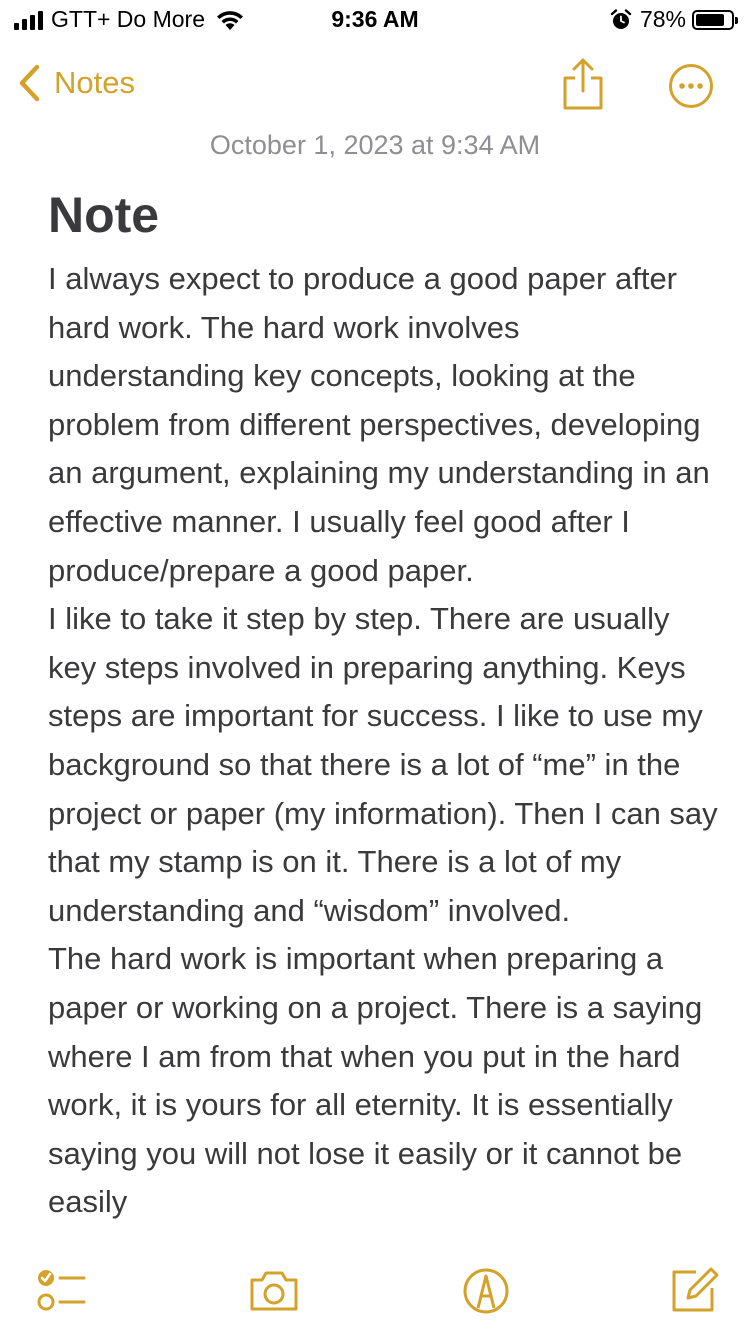 Image resolution: width=750 pixels, height=1334 pixels. What do you see at coordinates (103, 215) in the screenshot?
I see `note-title: Note` at bounding box center [103, 215].